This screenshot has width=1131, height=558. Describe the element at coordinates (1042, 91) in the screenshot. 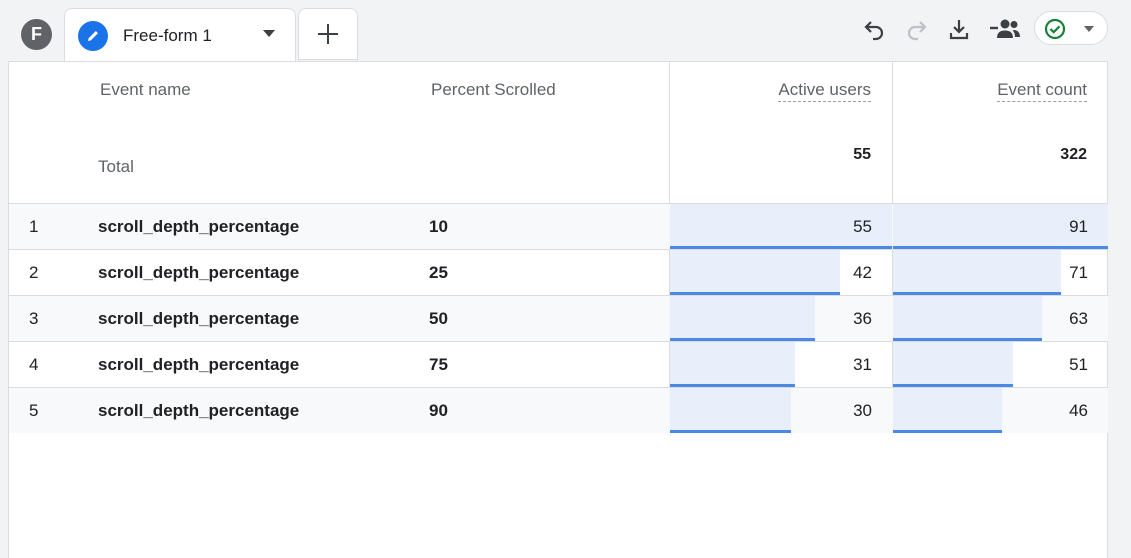

I see `column-header-event-count: Event count` at that location.